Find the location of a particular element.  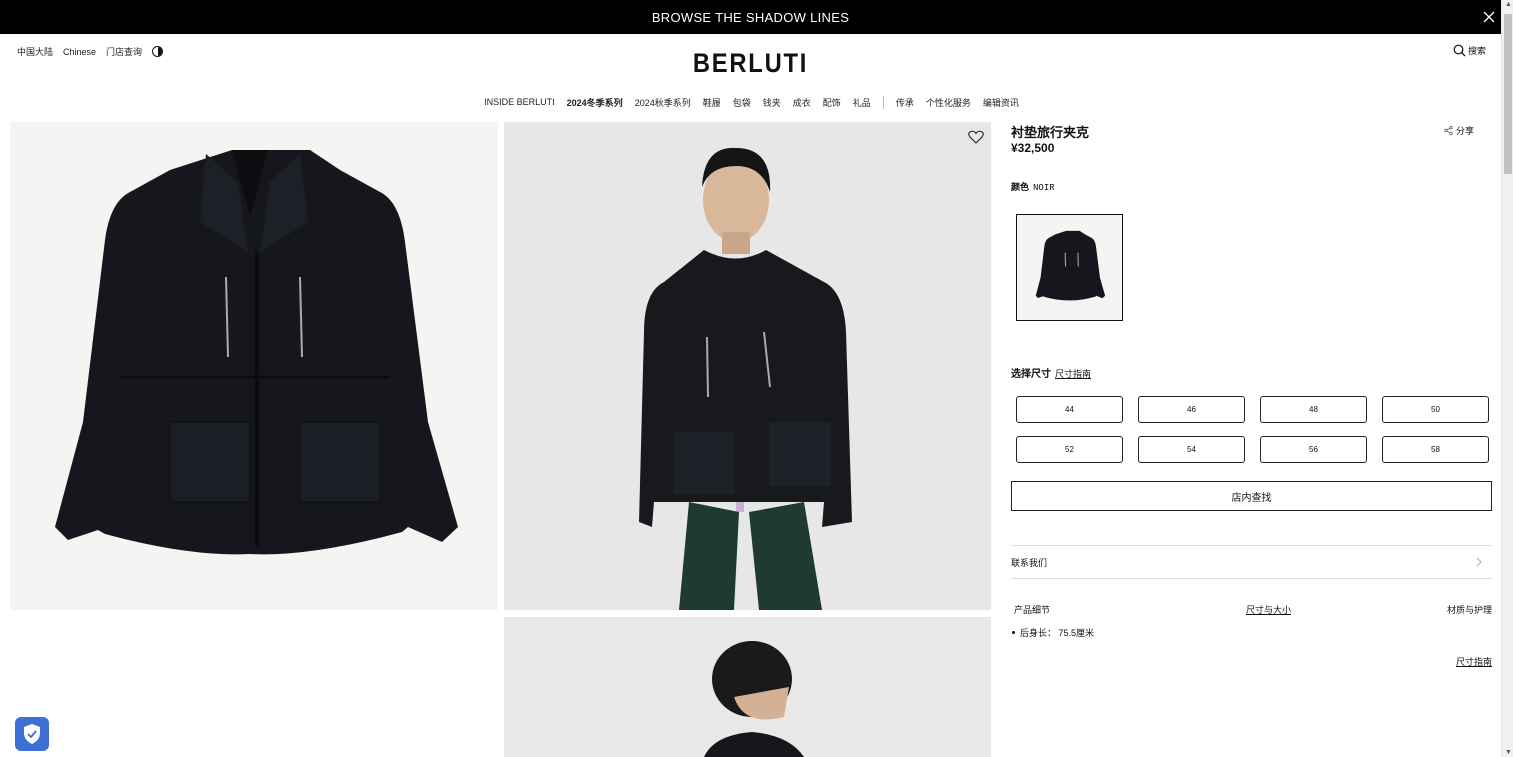

scrollbar-thumb is located at coordinates (1508, 94).